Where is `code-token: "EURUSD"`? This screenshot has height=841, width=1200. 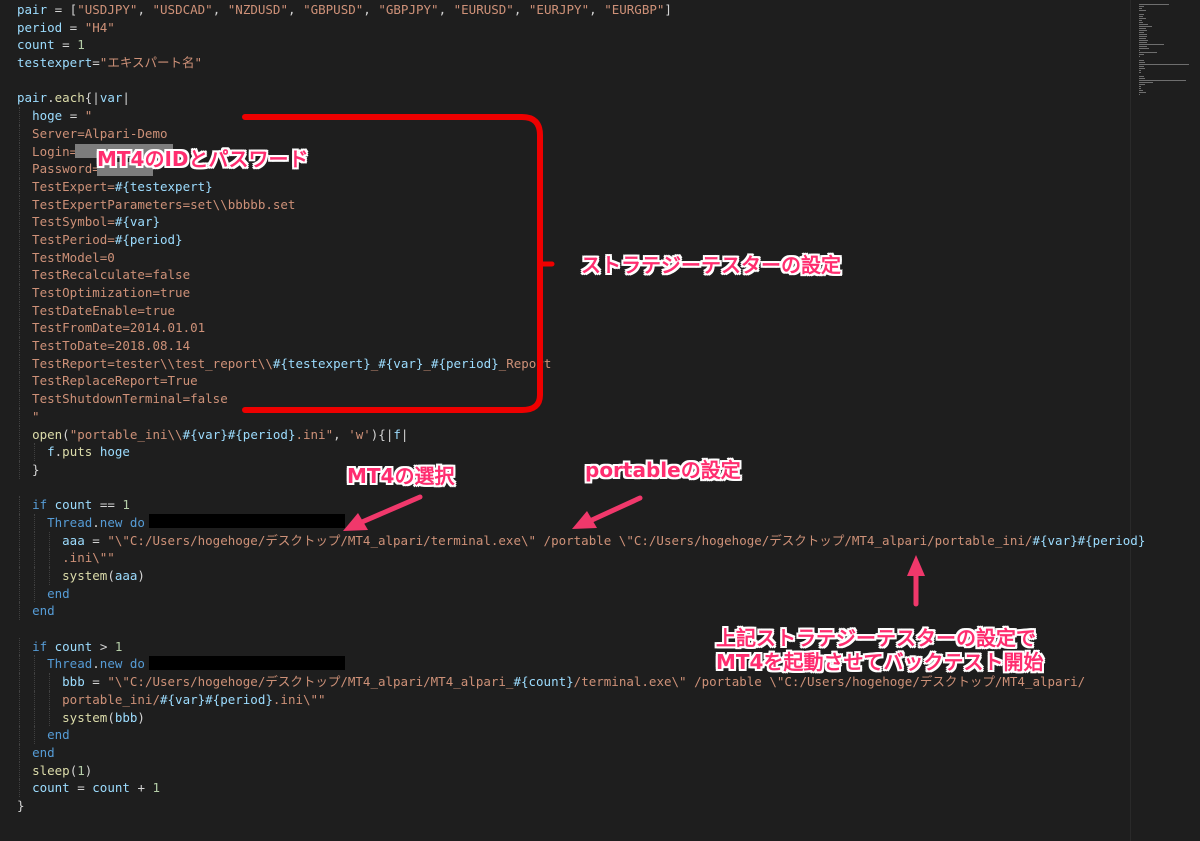 code-token: "EURUSD" is located at coordinates (483, 9).